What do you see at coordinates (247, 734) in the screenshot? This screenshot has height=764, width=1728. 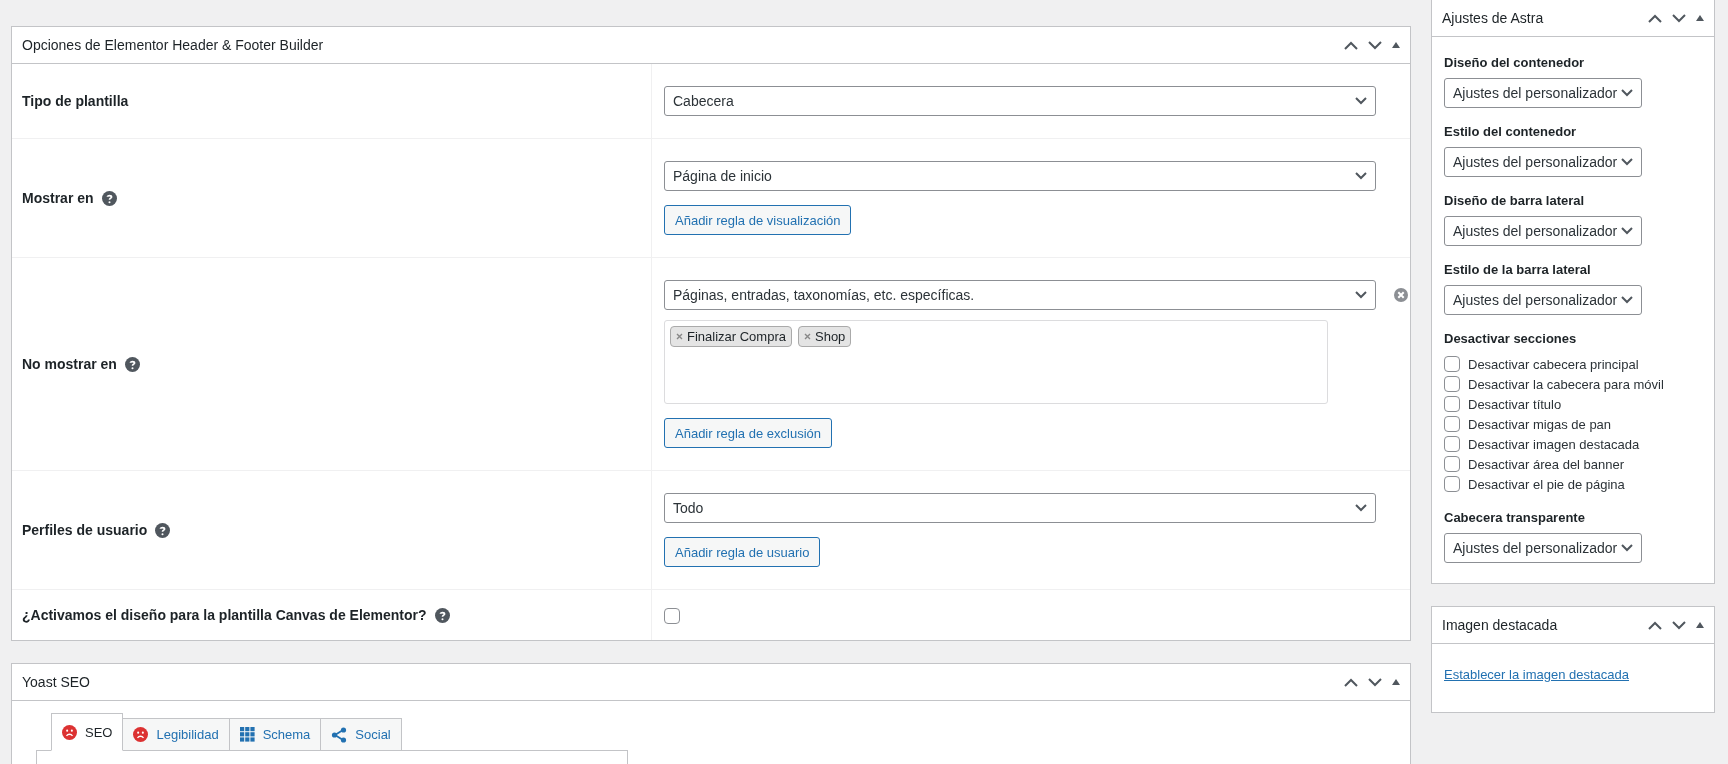 I see `grid-icon` at bounding box center [247, 734].